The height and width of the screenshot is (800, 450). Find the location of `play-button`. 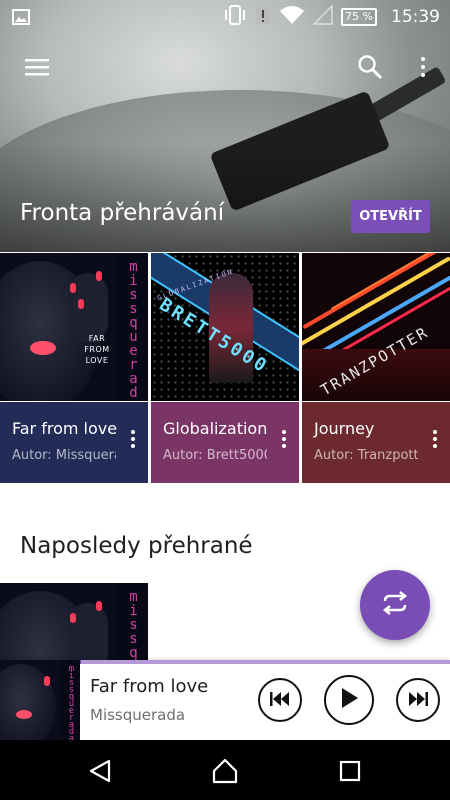

play-button is located at coordinates (349, 700).